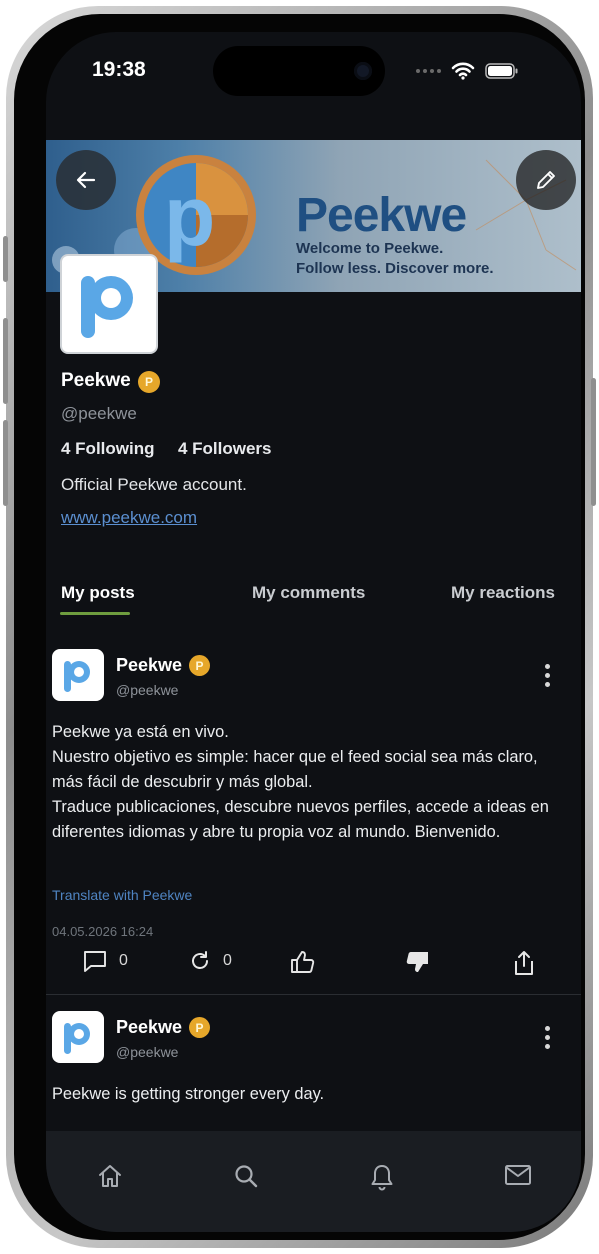 The height and width of the screenshot is (1254, 599). I want to click on search-icon, so click(246, 1176).